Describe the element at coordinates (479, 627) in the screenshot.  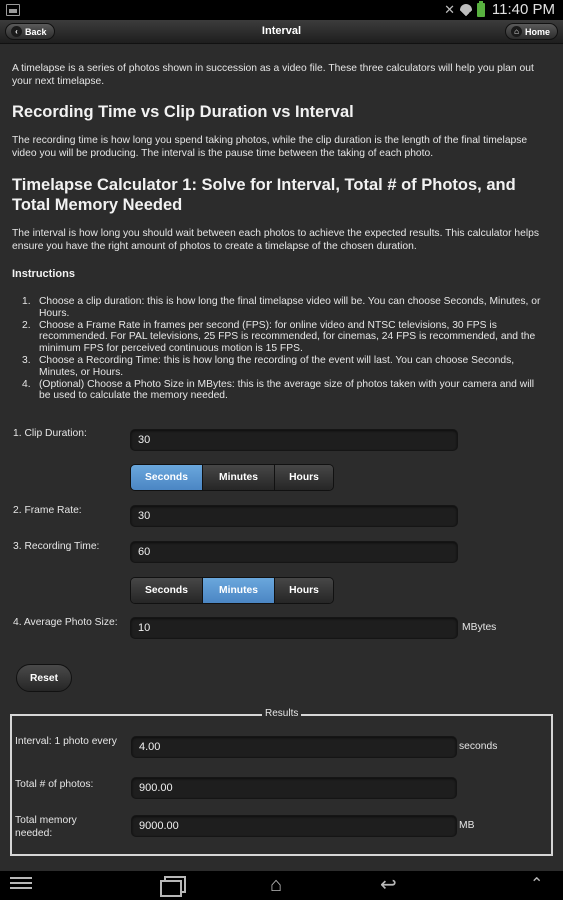
I see `photo-size-unit: MBytes` at that location.